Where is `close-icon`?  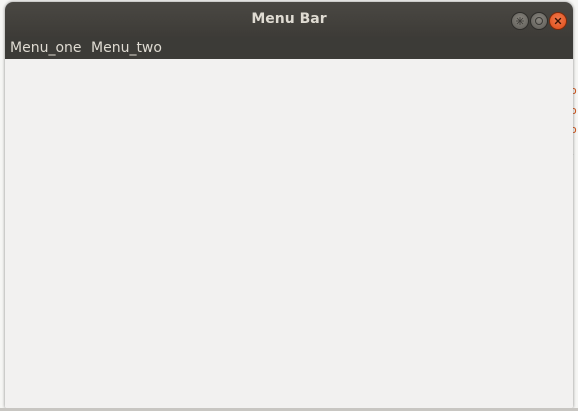
close-icon is located at coordinates (558, 21).